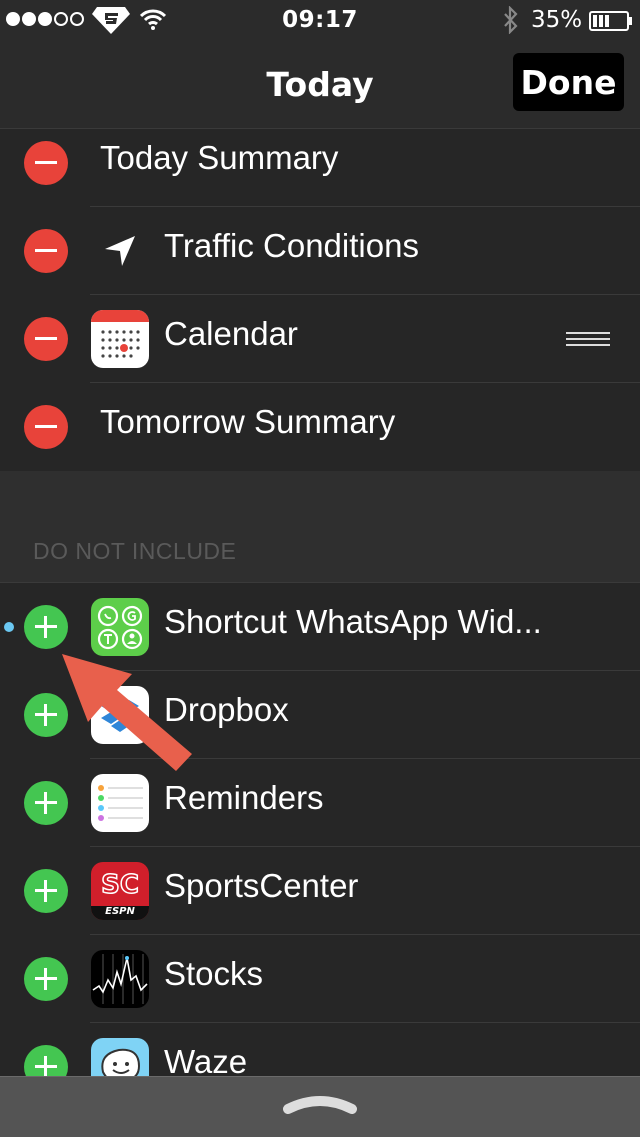 The width and height of the screenshot is (640, 1137). Describe the element at coordinates (9, 627) in the screenshot. I see `new-indicator-dot` at that location.